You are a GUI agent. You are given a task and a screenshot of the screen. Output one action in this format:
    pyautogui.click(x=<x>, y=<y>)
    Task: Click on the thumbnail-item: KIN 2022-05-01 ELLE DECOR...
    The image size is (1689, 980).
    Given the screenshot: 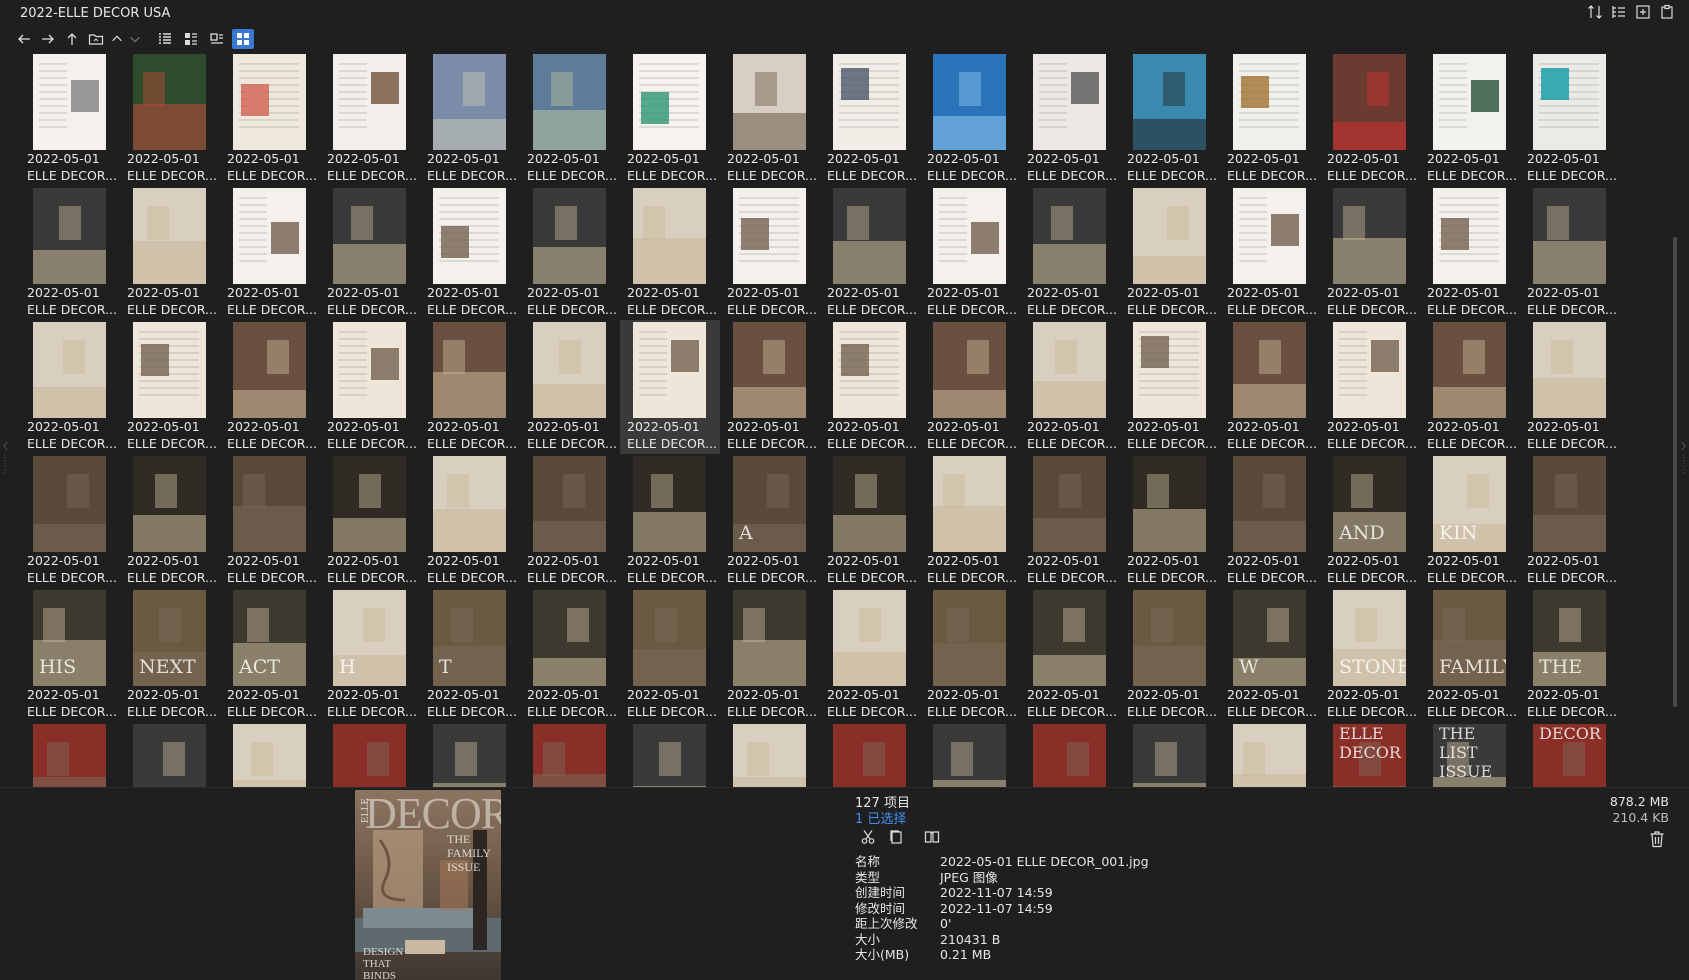 What is the action you would take?
    pyautogui.click(x=1470, y=521)
    